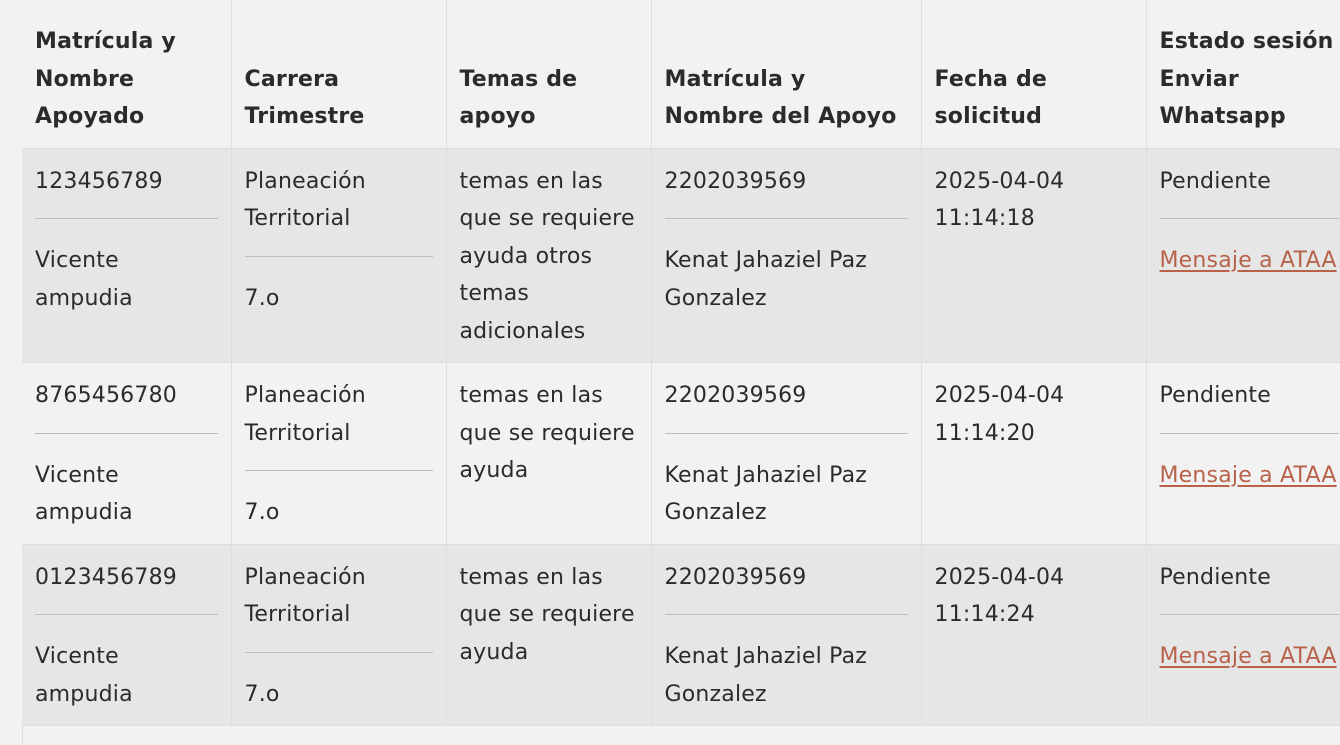  I want to click on header-text: Estado sesión, so click(1246, 41).